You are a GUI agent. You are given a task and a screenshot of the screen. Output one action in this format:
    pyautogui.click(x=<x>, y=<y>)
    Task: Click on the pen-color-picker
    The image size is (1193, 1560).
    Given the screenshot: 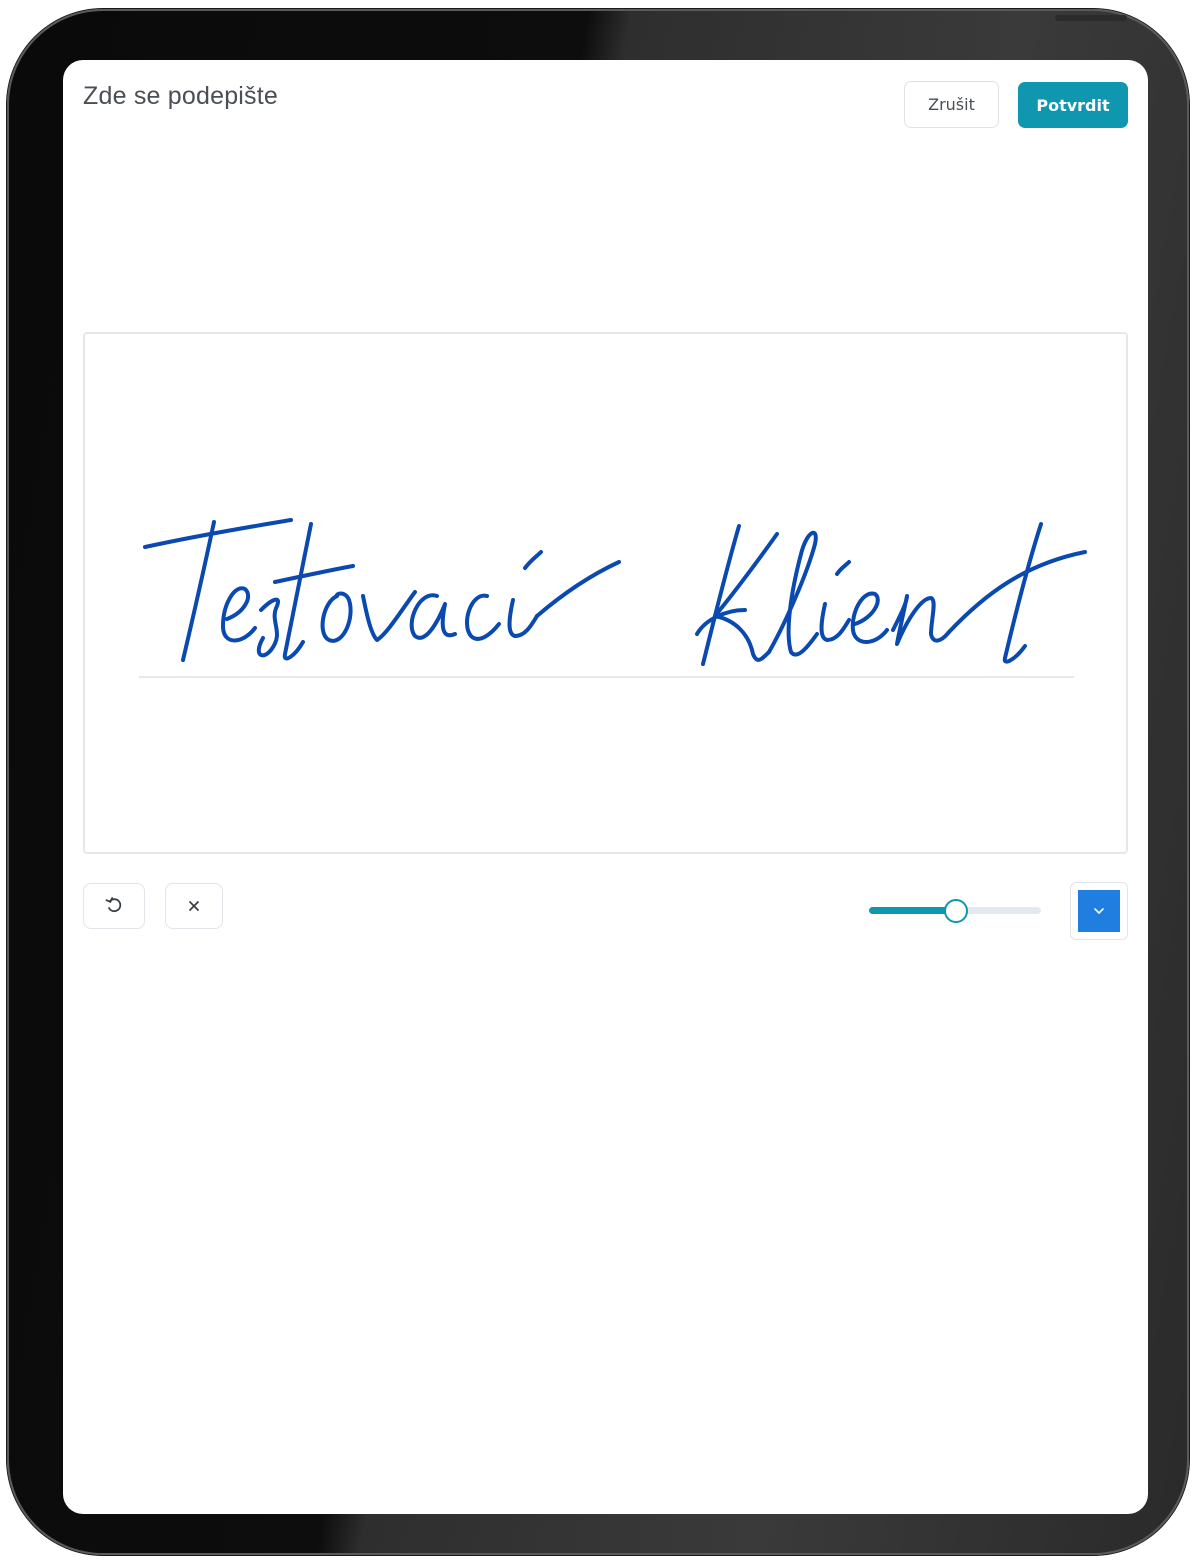 What is the action you would take?
    pyautogui.click(x=1099, y=911)
    